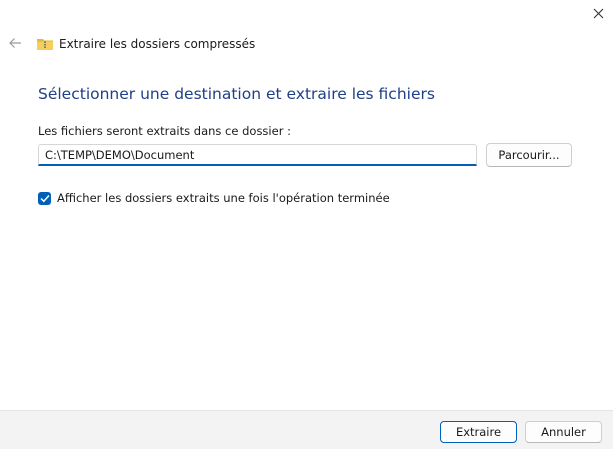 Image resolution: width=613 pixels, height=449 pixels. What do you see at coordinates (257, 155) in the screenshot?
I see `destination-path-input` at bounding box center [257, 155].